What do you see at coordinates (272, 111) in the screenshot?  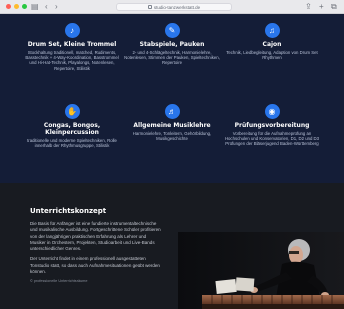 I see `exam-icon: ◉` at bounding box center [272, 111].